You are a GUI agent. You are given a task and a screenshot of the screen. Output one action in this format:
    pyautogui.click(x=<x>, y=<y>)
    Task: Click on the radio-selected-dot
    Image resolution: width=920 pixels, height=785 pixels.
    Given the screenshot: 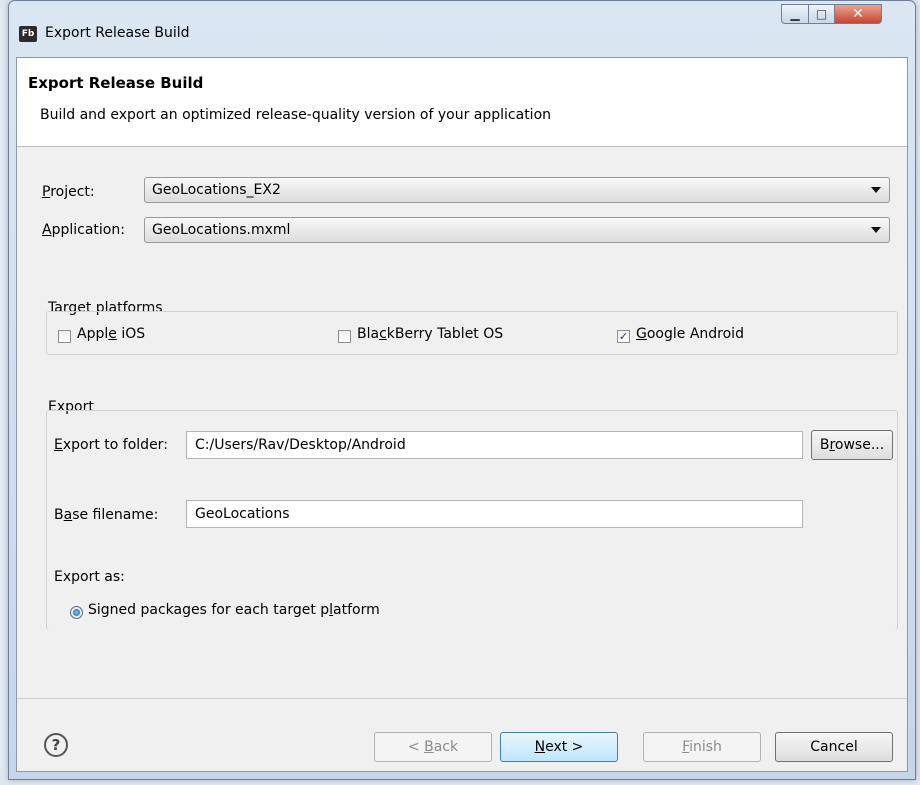 What is the action you would take?
    pyautogui.click(x=76, y=612)
    